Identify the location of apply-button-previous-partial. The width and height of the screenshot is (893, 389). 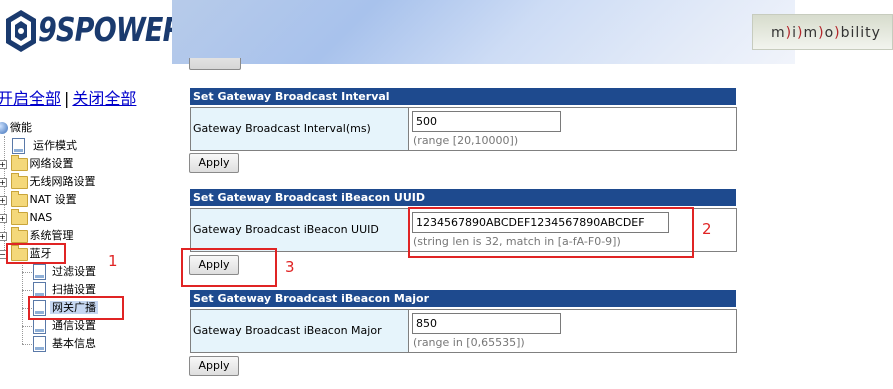
(215, 64).